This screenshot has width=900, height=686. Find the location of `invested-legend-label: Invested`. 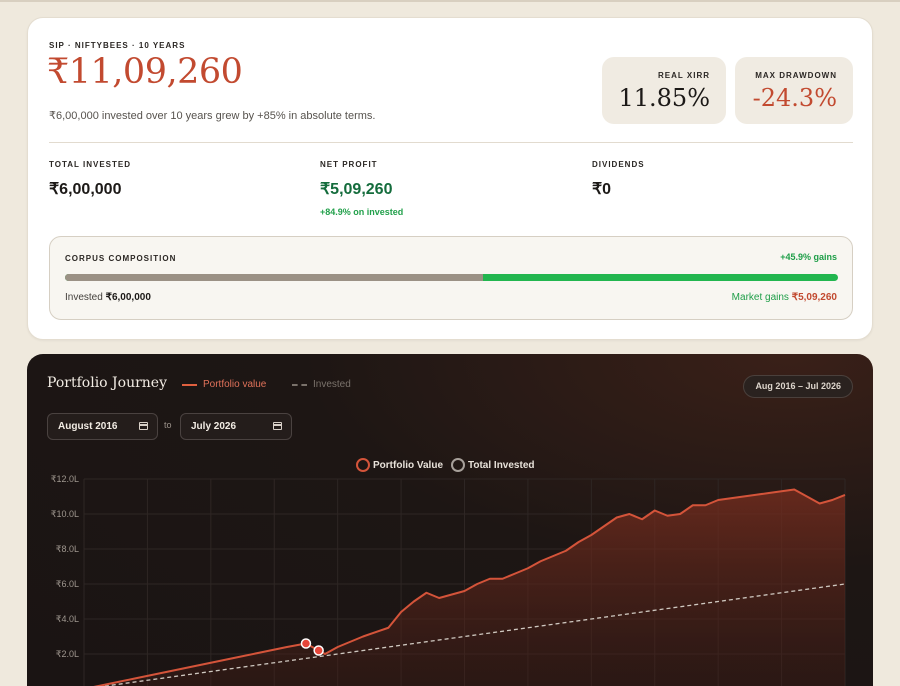

invested-legend-label: Invested is located at coordinates (84, 297).